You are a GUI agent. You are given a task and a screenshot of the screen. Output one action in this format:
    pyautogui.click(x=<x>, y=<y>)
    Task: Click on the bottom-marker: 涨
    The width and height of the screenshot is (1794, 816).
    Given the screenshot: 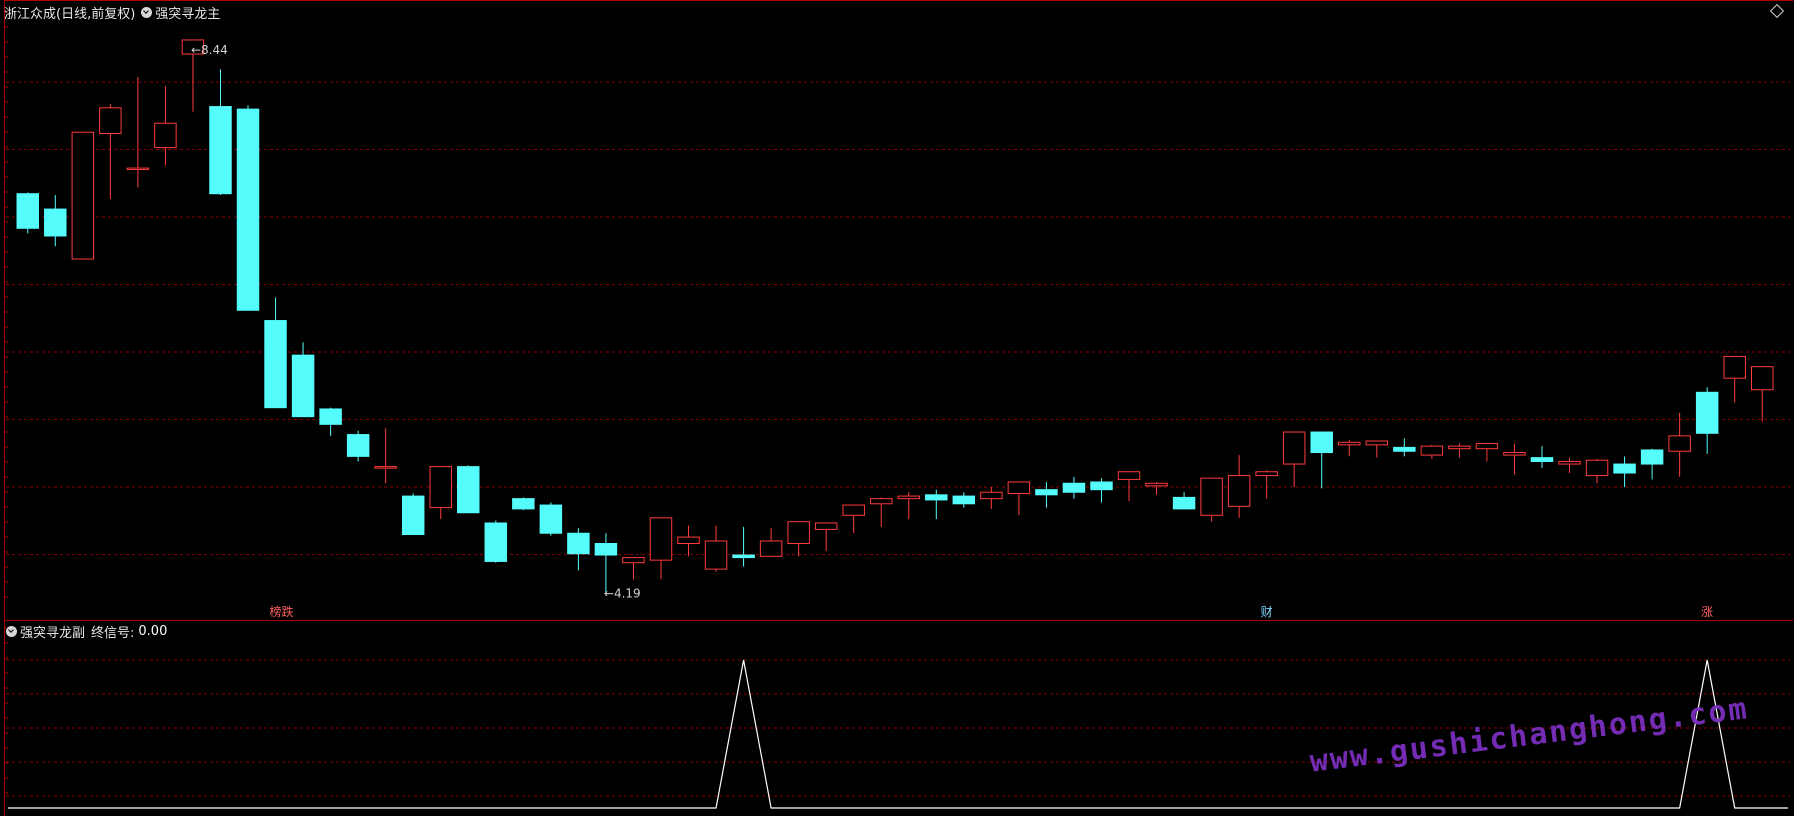 What is the action you would take?
    pyautogui.click(x=1707, y=611)
    